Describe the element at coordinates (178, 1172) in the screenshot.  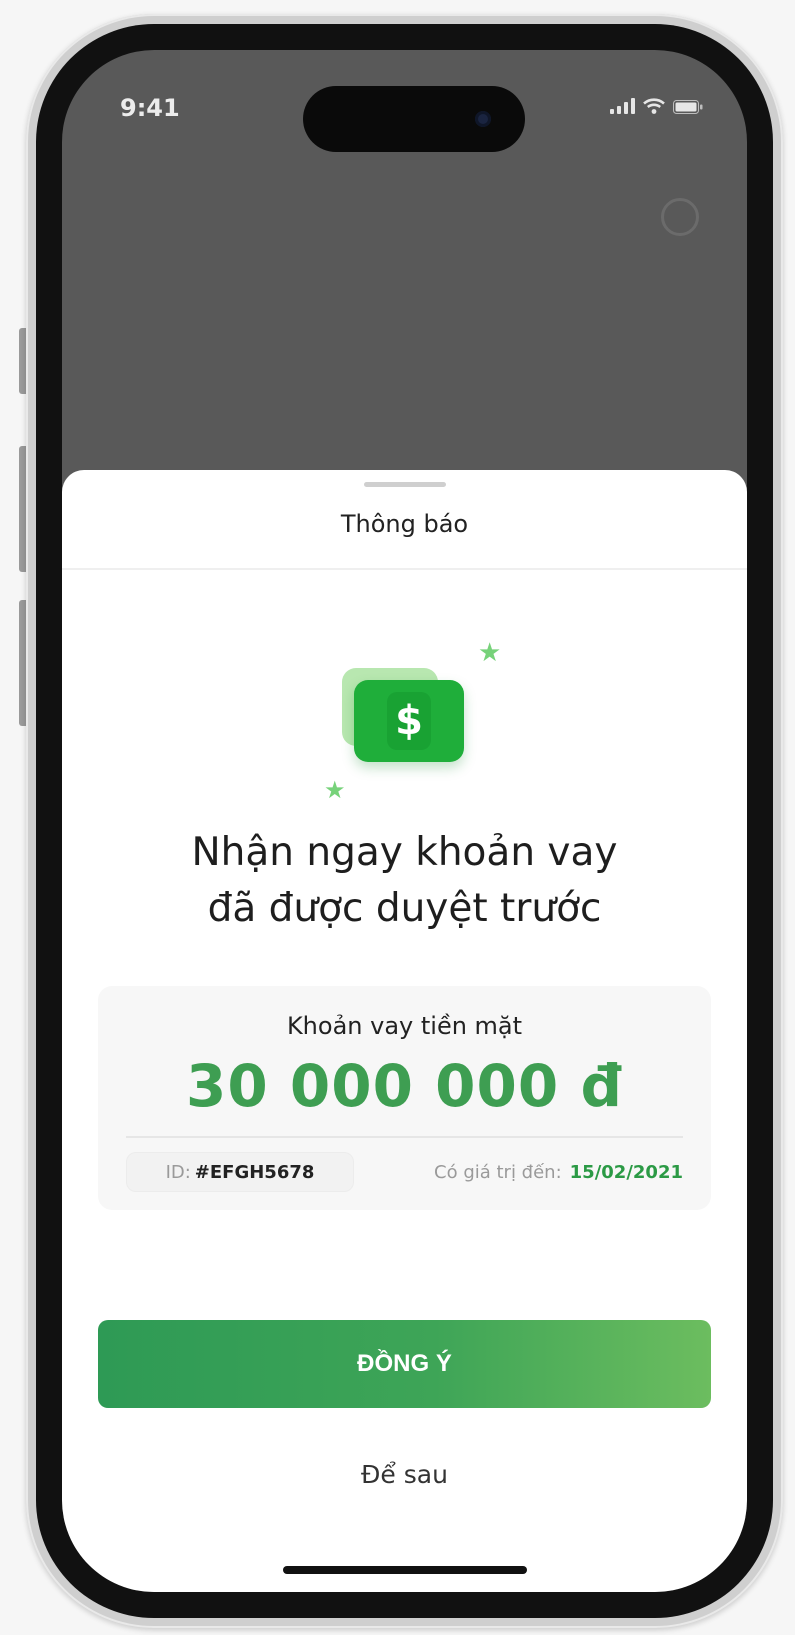
I see `loan-id-label: ID:` at that location.